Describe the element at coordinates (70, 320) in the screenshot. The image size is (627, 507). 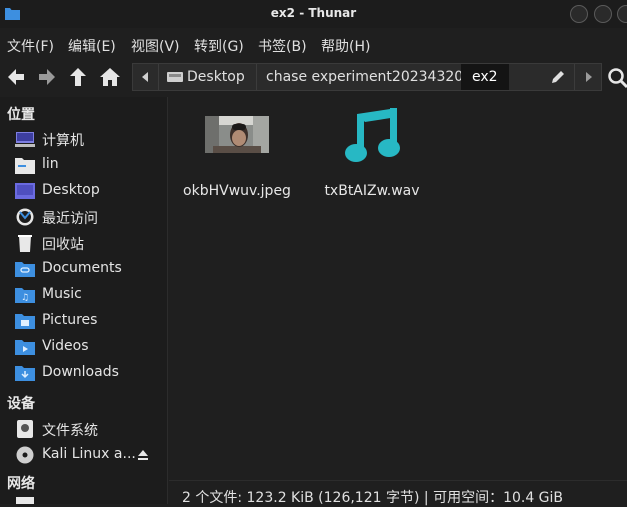
I see `sidebar-item-label: Pictures` at that location.